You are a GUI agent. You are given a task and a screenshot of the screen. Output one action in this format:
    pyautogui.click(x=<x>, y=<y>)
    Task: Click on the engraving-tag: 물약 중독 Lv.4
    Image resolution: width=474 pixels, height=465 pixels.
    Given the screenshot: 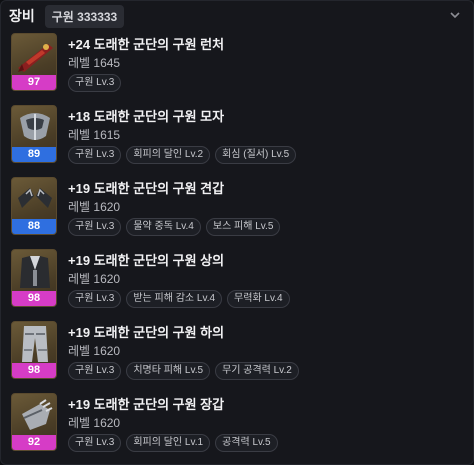 What is the action you would take?
    pyautogui.click(x=163, y=227)
    